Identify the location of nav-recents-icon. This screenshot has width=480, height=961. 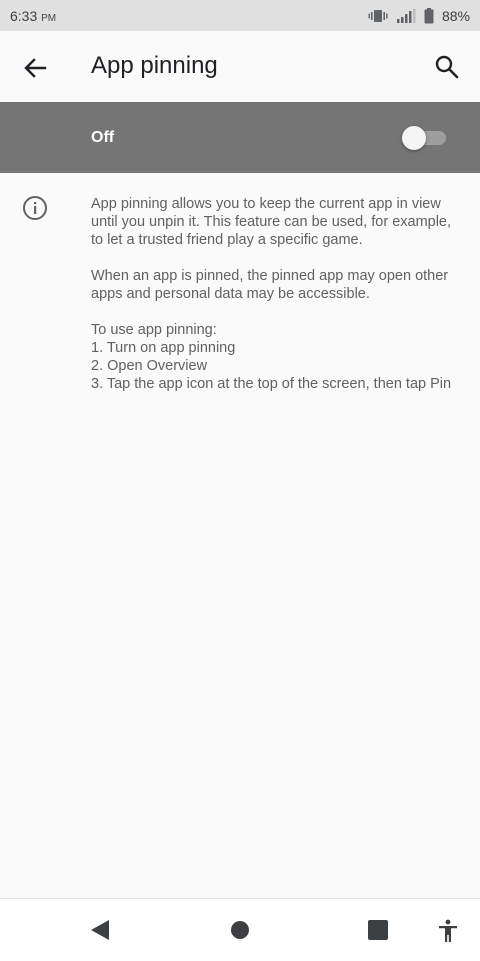
(378, 930).